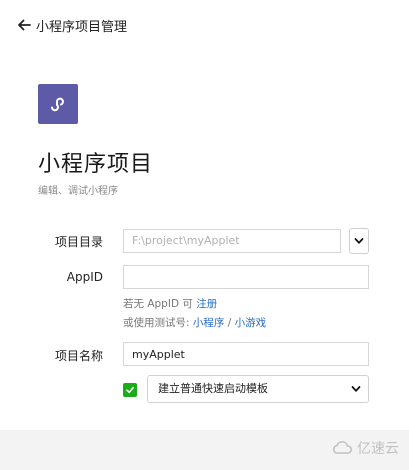 This screenshot has height=470, width=409. Describe the element at coordinates (343, 447) in the screenshot. I see `cloud-logo-icon` at that location.